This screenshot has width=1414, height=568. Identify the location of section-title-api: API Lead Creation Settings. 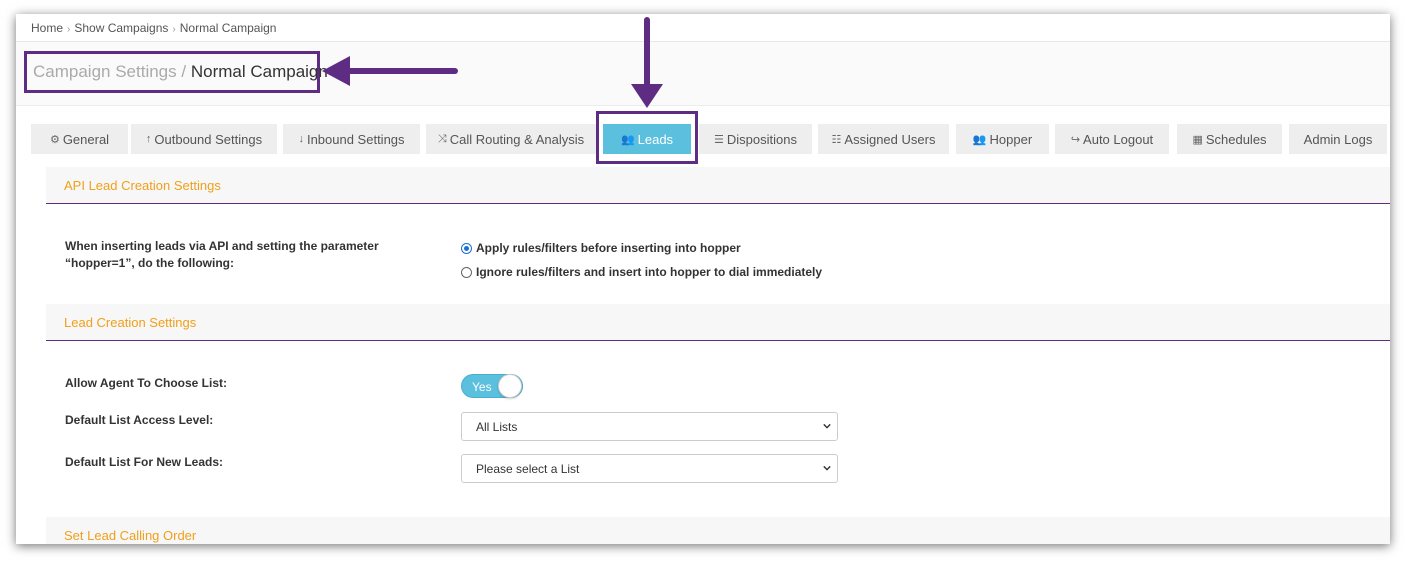
(718, 185).